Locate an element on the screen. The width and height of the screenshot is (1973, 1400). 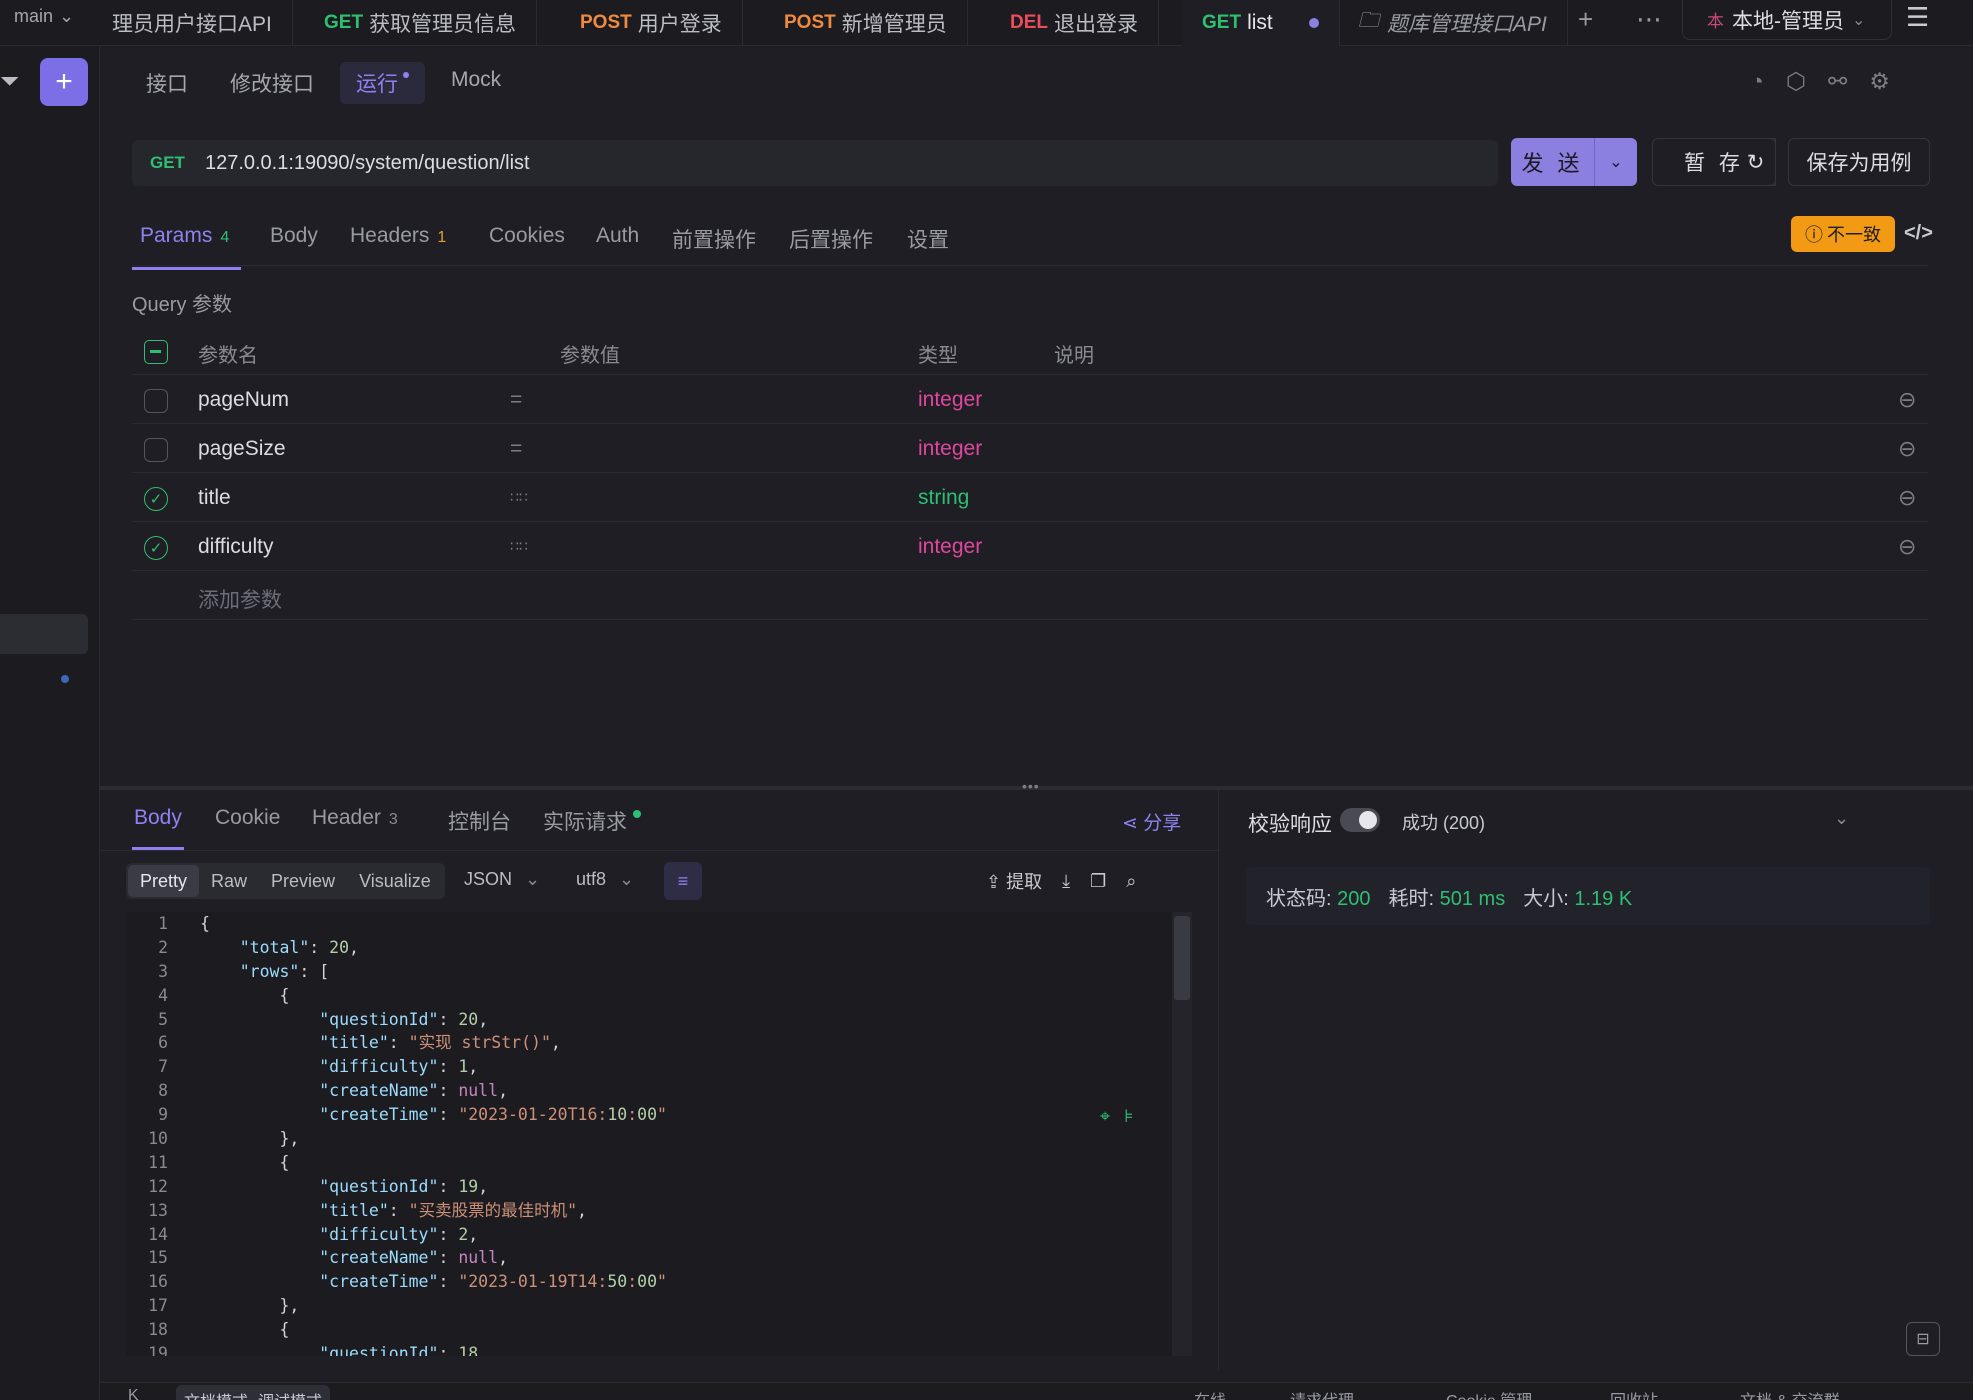
branch-selector: main ⌄ is located at coordinates (44, 16).